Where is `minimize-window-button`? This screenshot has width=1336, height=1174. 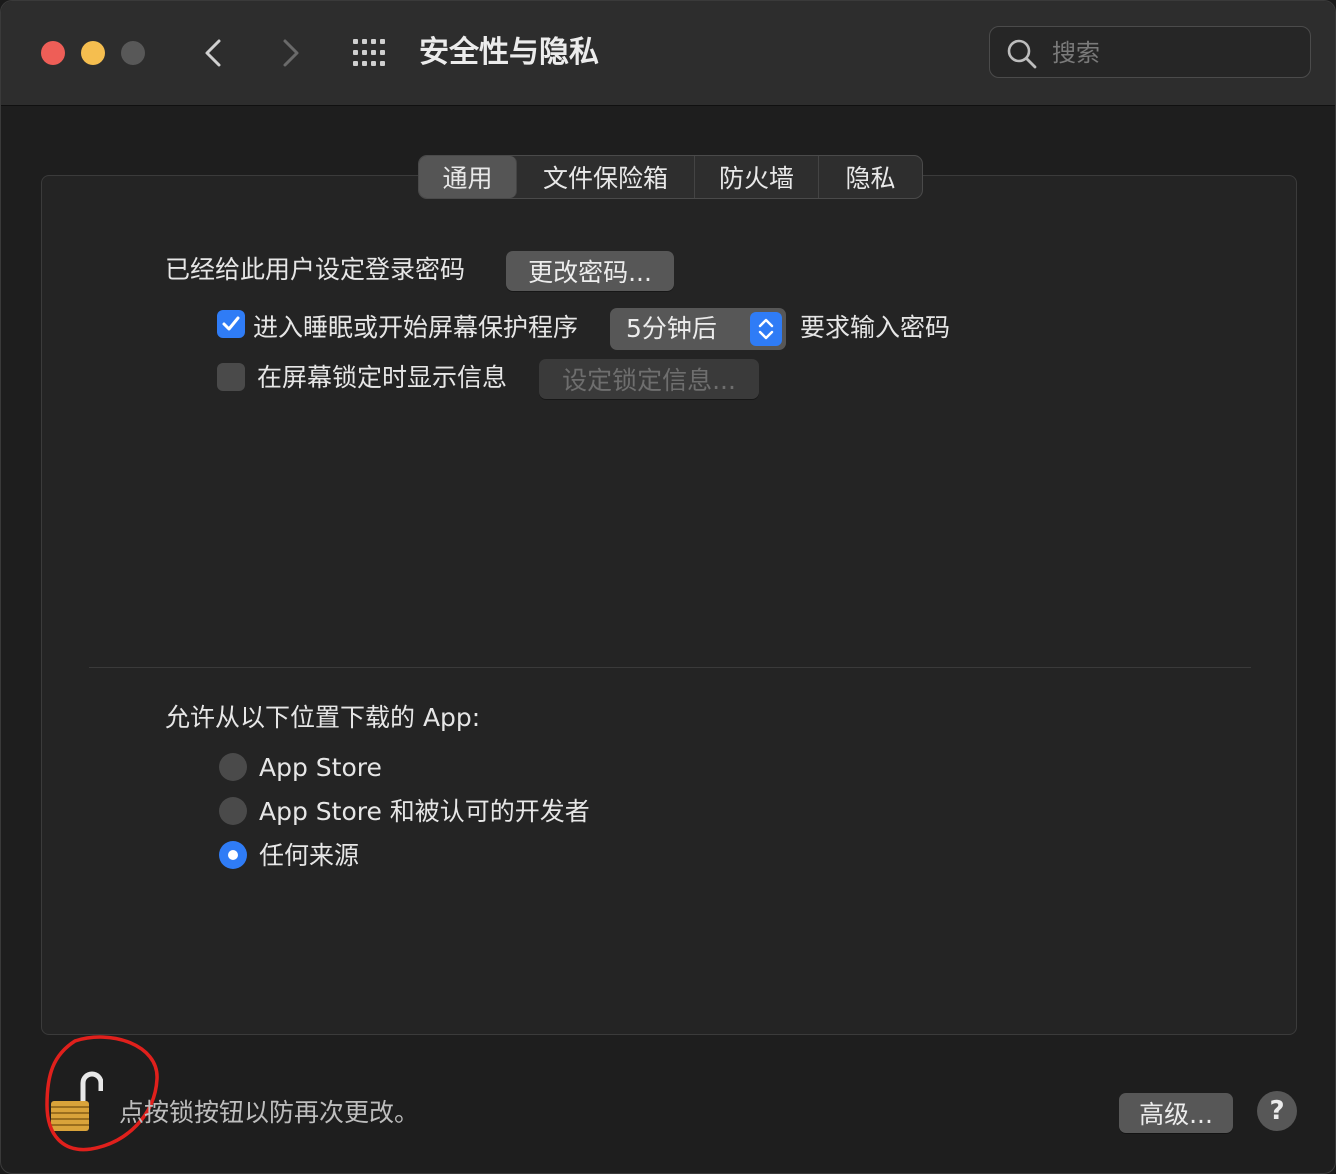 minimize-window-button is located at coordinates (93, 53).